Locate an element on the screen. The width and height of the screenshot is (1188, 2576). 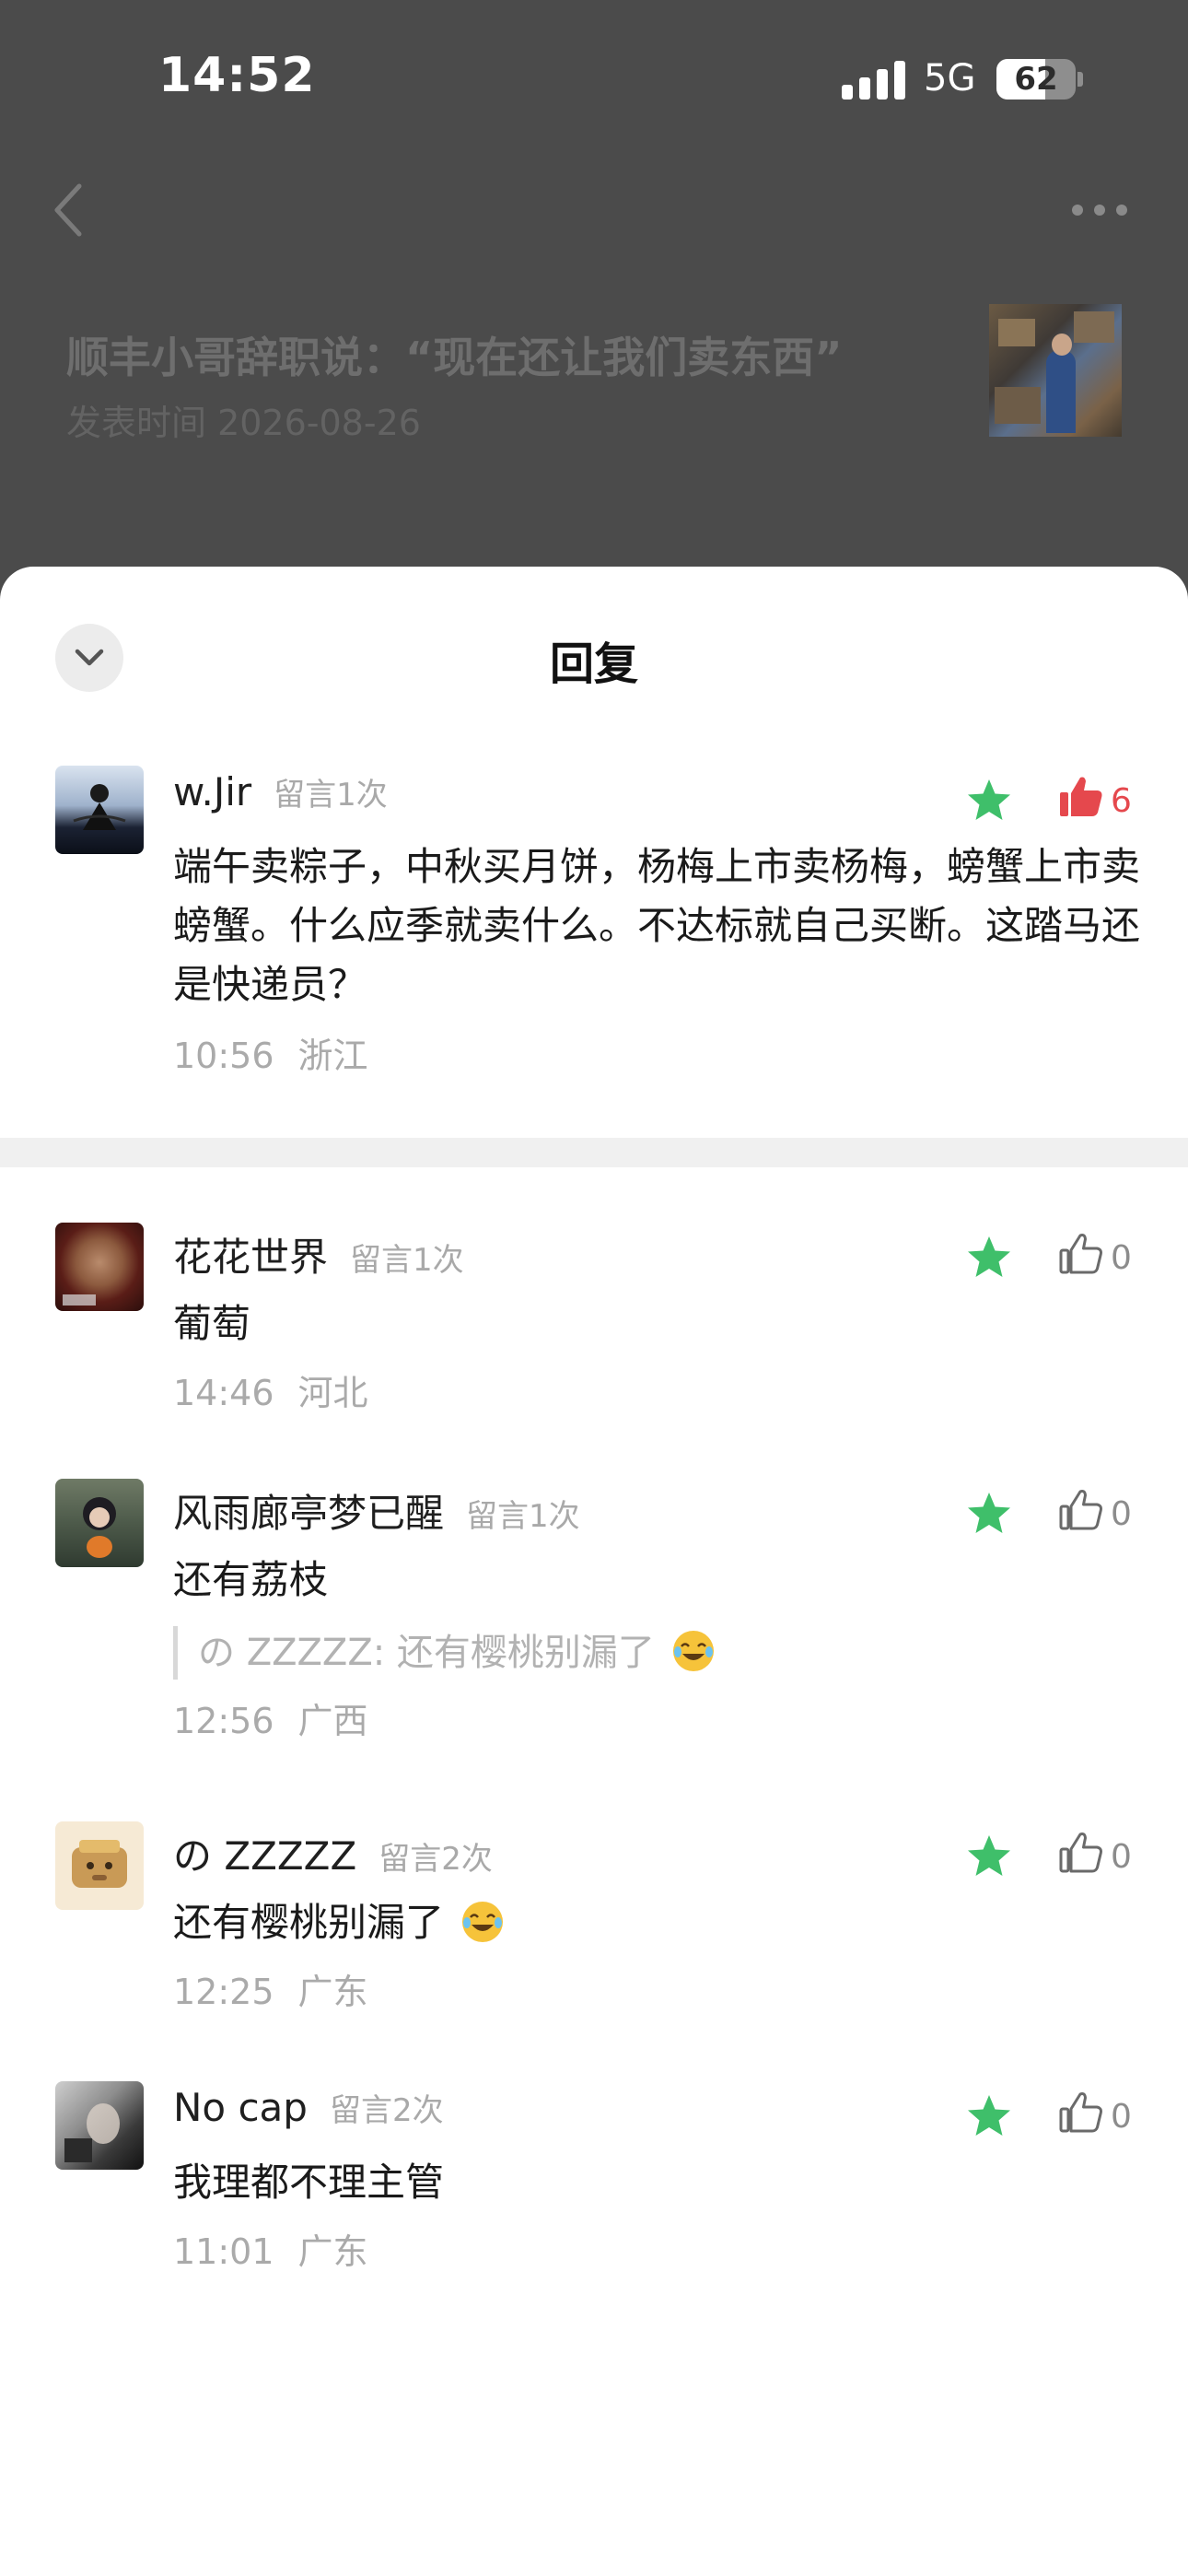
comment-meta: 10:56 浙江 is located at coordinates (270, 1052).